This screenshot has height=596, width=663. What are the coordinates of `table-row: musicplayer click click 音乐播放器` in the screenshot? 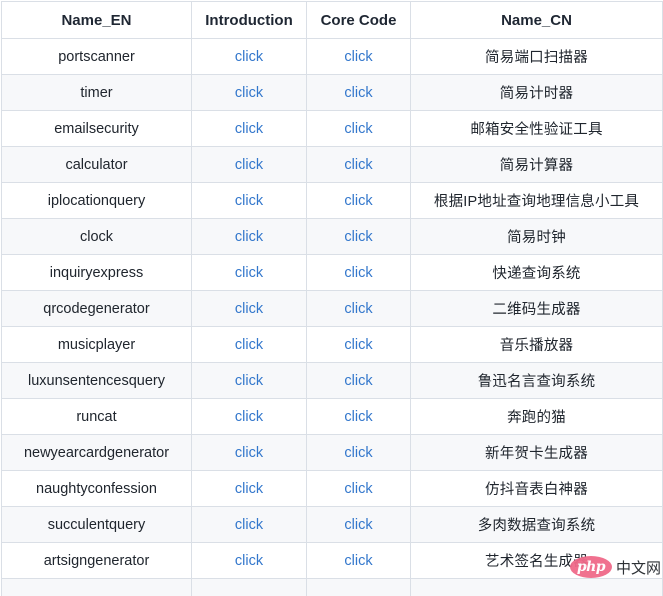 It's located at (332, 344).